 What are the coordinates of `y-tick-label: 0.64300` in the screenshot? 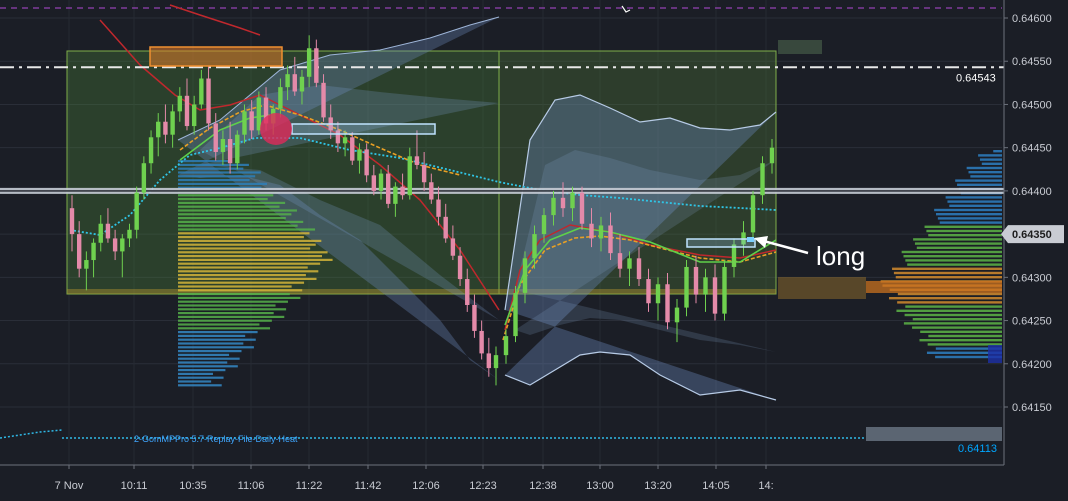 It's located at (1032, 278).